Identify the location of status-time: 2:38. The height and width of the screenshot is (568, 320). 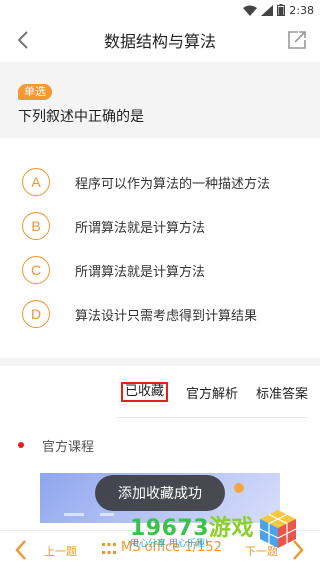
(301, 10).